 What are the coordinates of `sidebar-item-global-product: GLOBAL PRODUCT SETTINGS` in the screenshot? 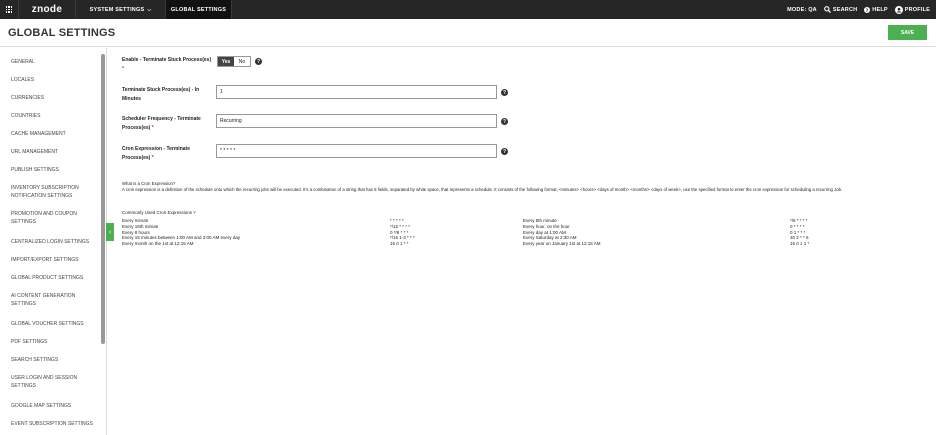 It's located at (56, 278).